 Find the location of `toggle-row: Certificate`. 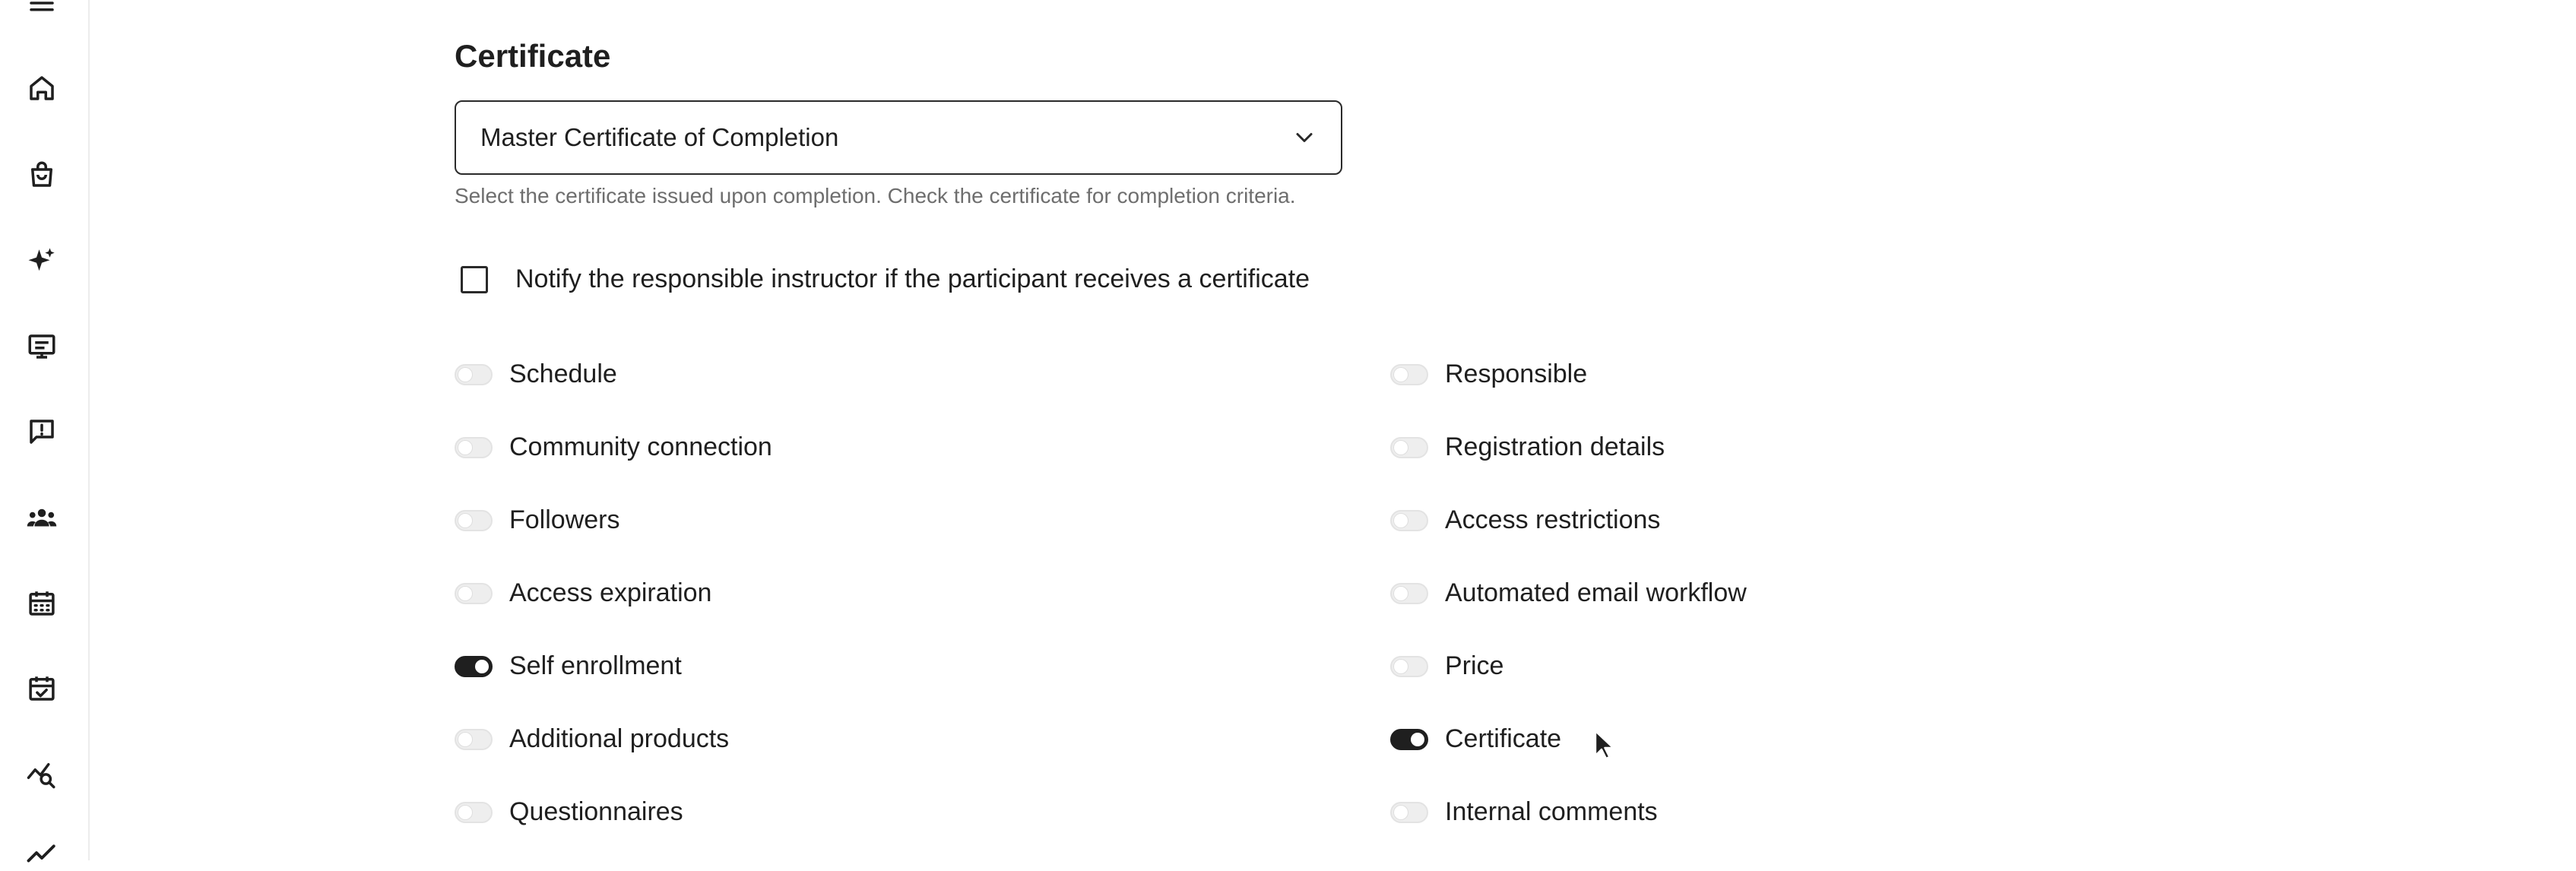

toggle-row: Certificate is located at coordinates (1475, 739).